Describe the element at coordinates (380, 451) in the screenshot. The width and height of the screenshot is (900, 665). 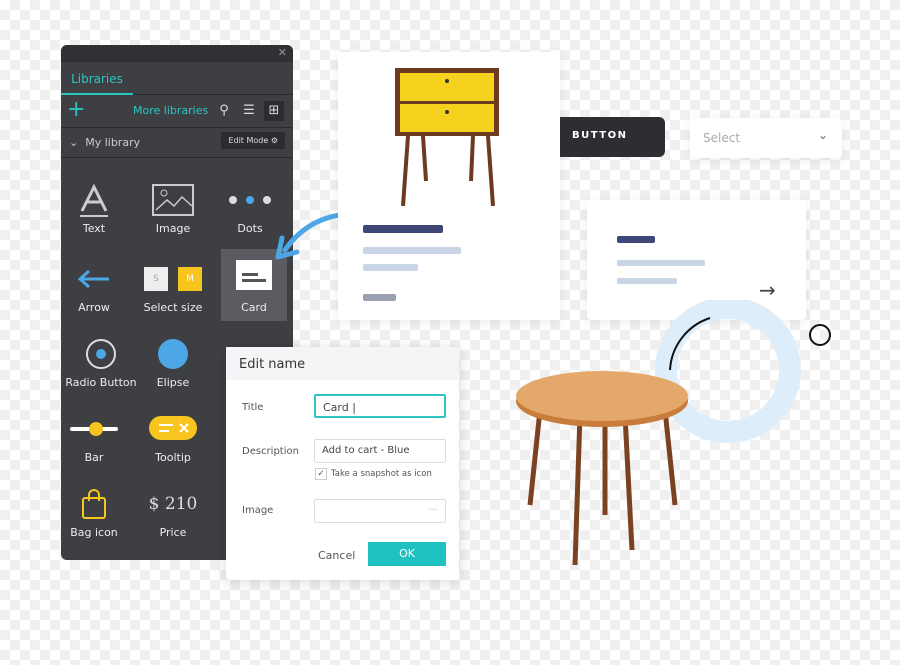
I see `description-input: Add to cart - Blue` at that location.